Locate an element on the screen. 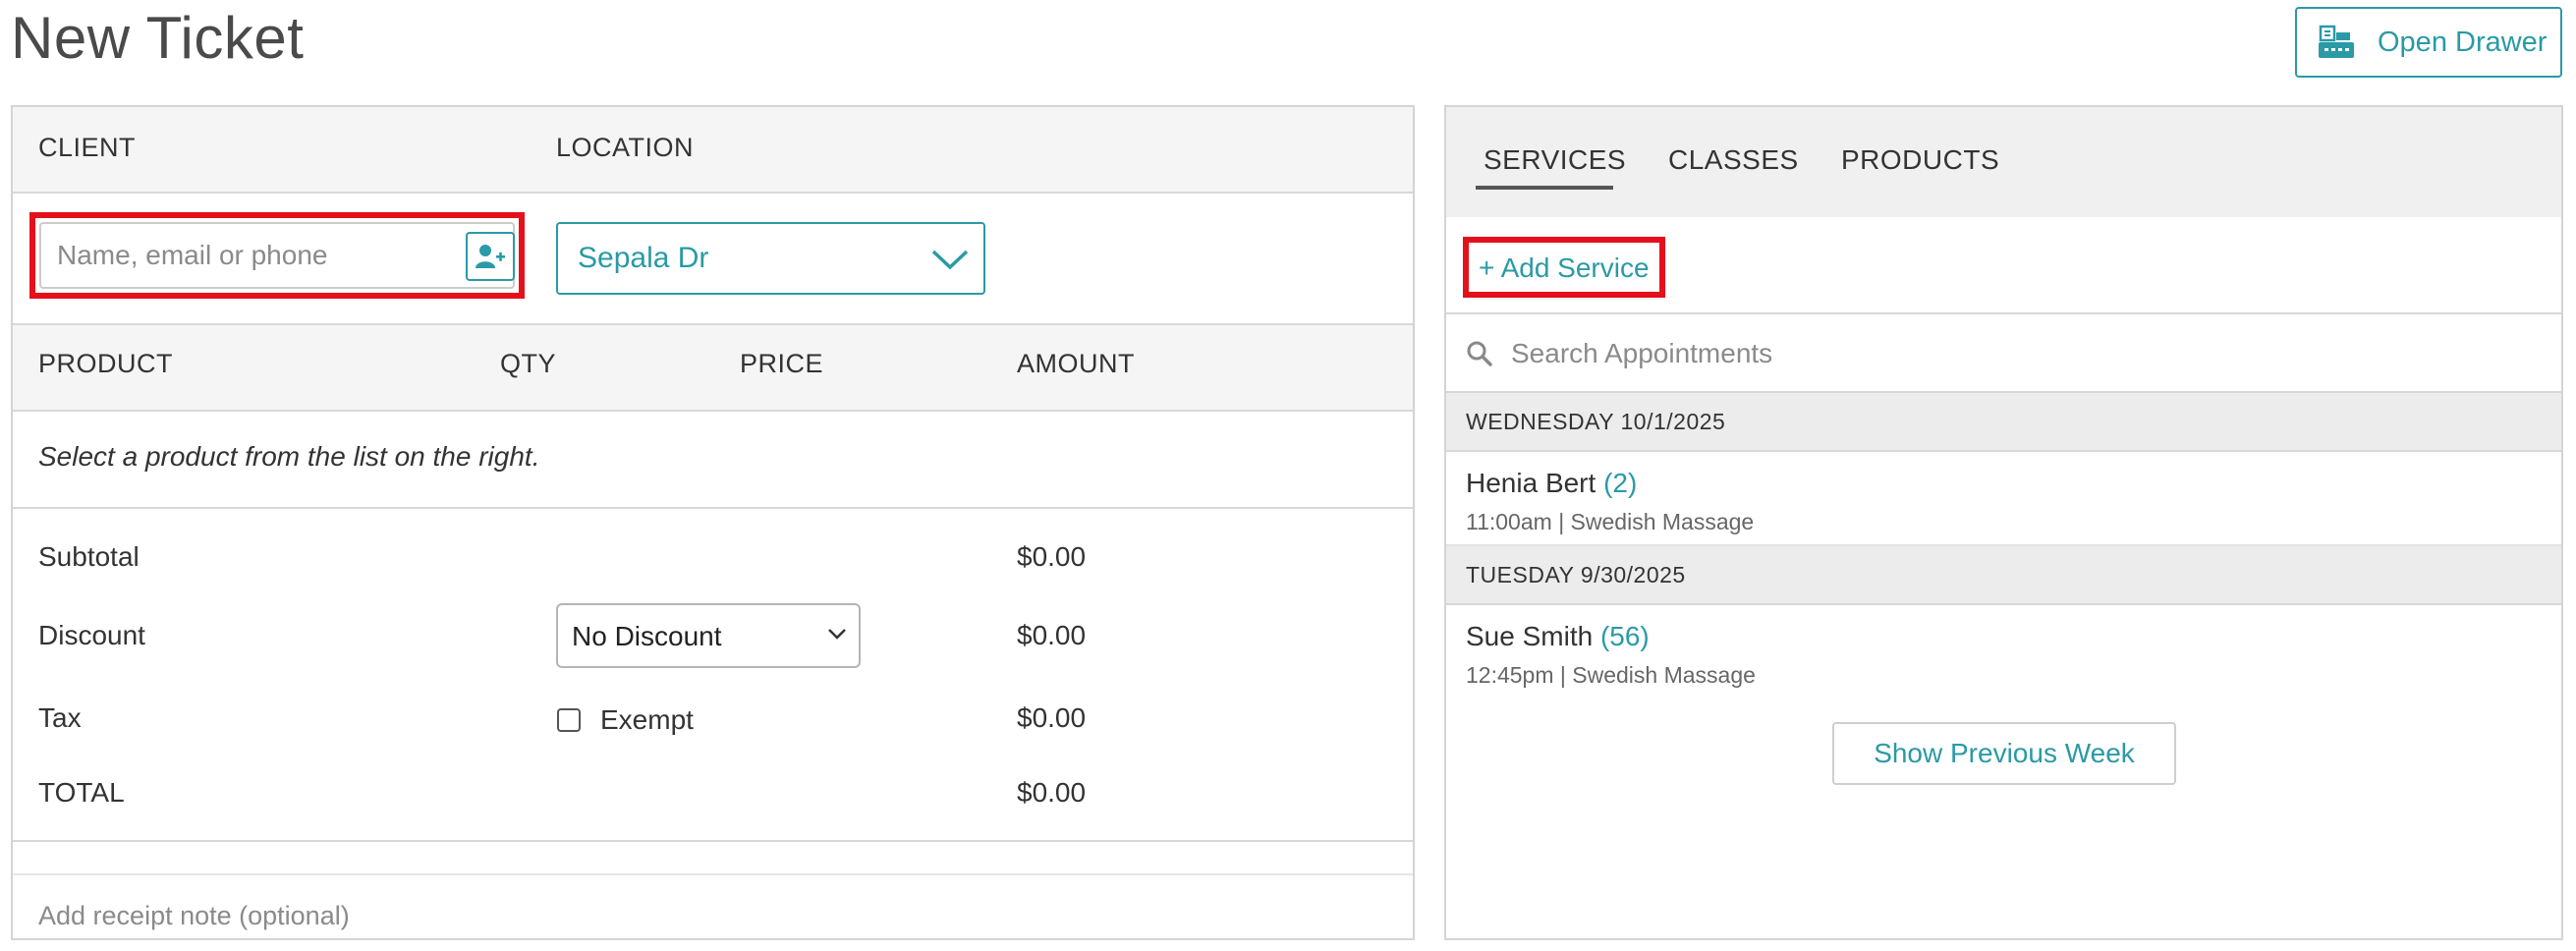  client-location-header: CLIENT LOCATION is located at coordinates (713, 150).